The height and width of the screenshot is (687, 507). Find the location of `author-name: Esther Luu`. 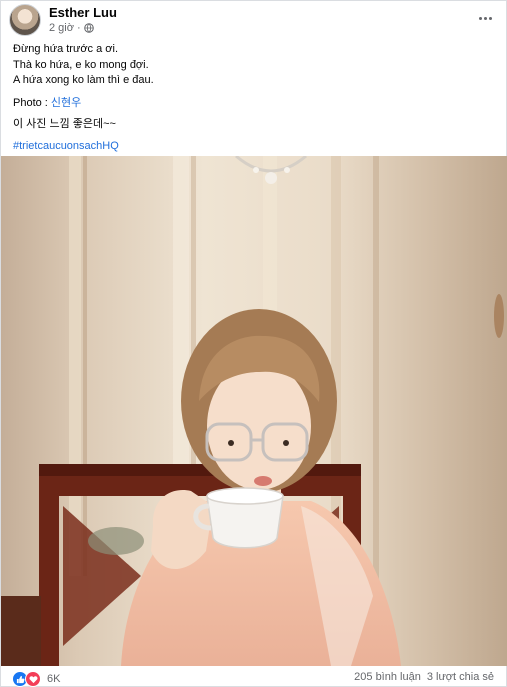

author-name: Esther Luu is located at coordinates (83, 12).